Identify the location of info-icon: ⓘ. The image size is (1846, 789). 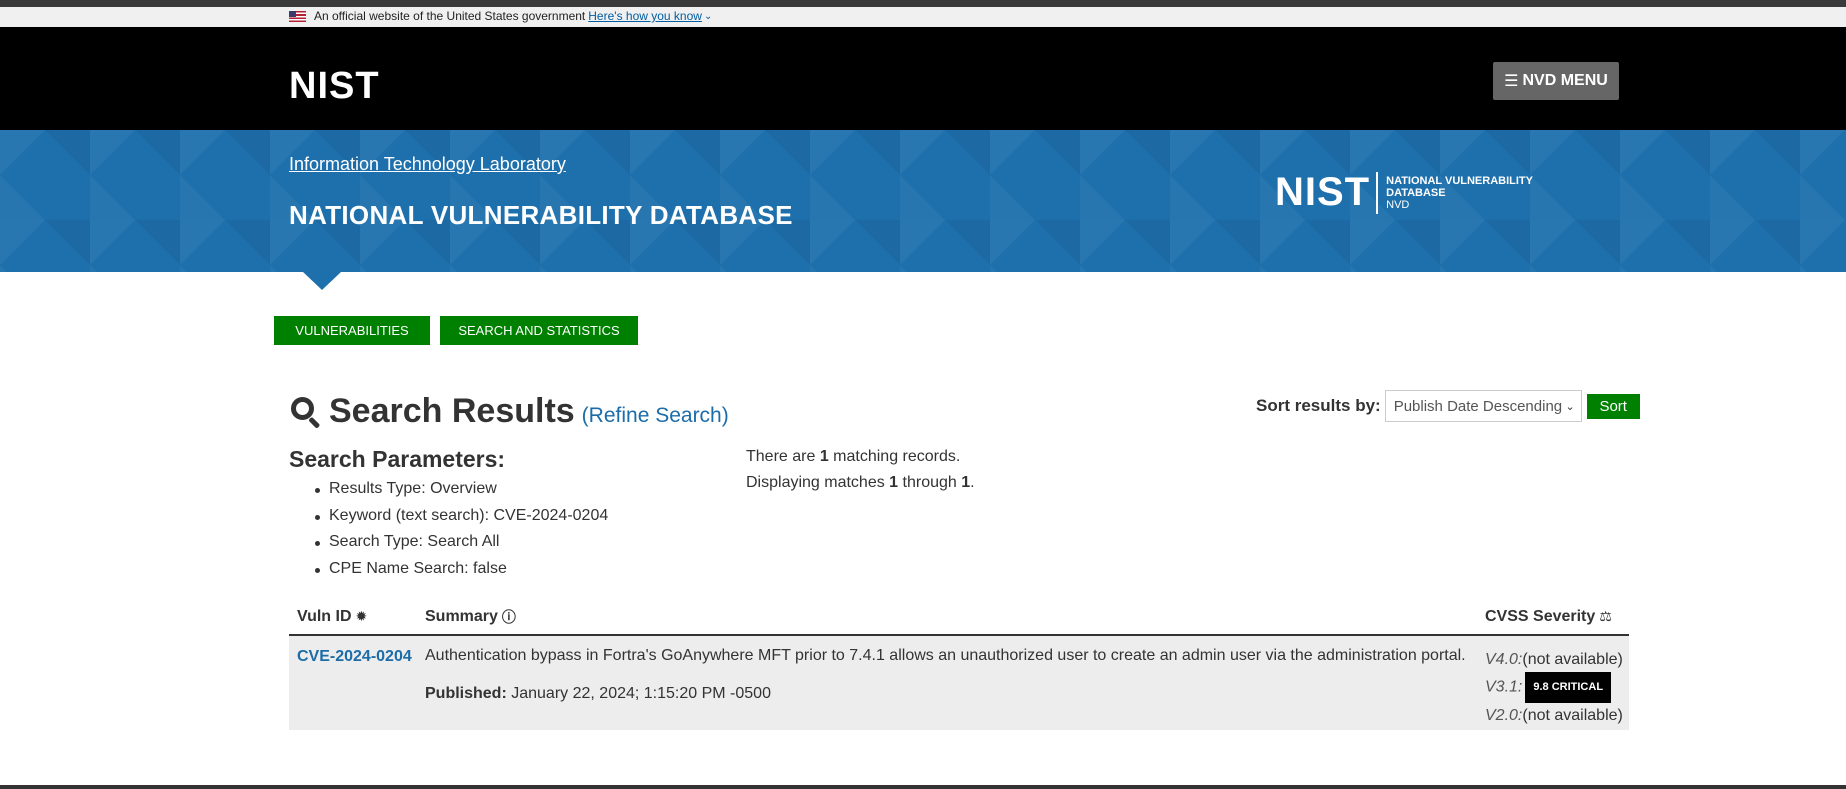
(509, 617).